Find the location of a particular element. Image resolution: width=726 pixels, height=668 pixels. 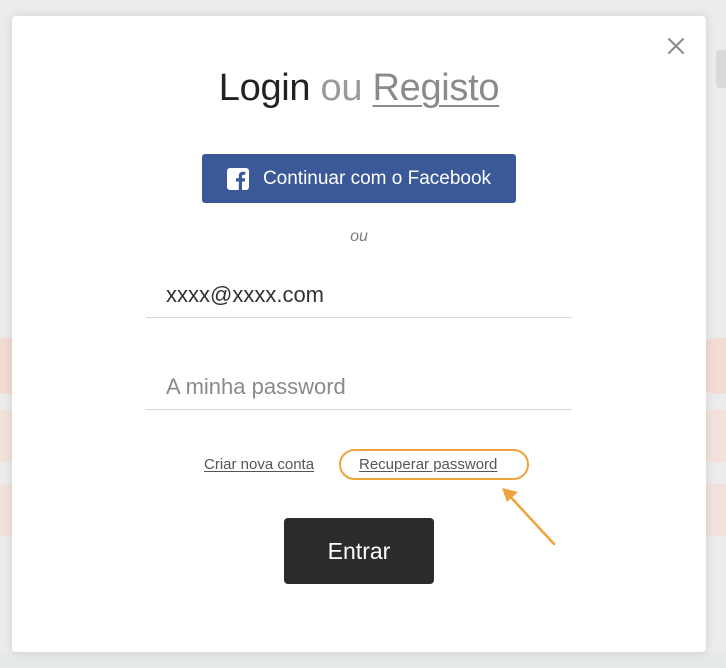

modal-title: Login ou Registo is located at coordinates (359, 88).